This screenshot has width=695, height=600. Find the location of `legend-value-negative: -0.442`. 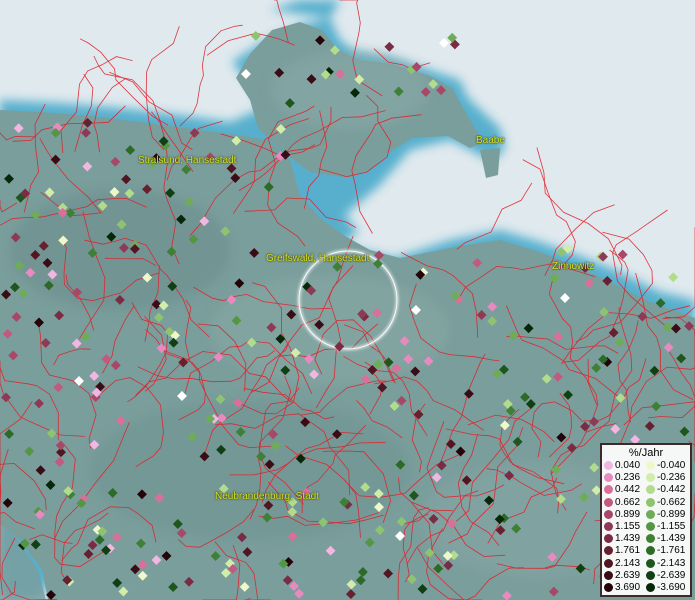

legend-value-negative: -0.442 is located at coordinates (671, 490).